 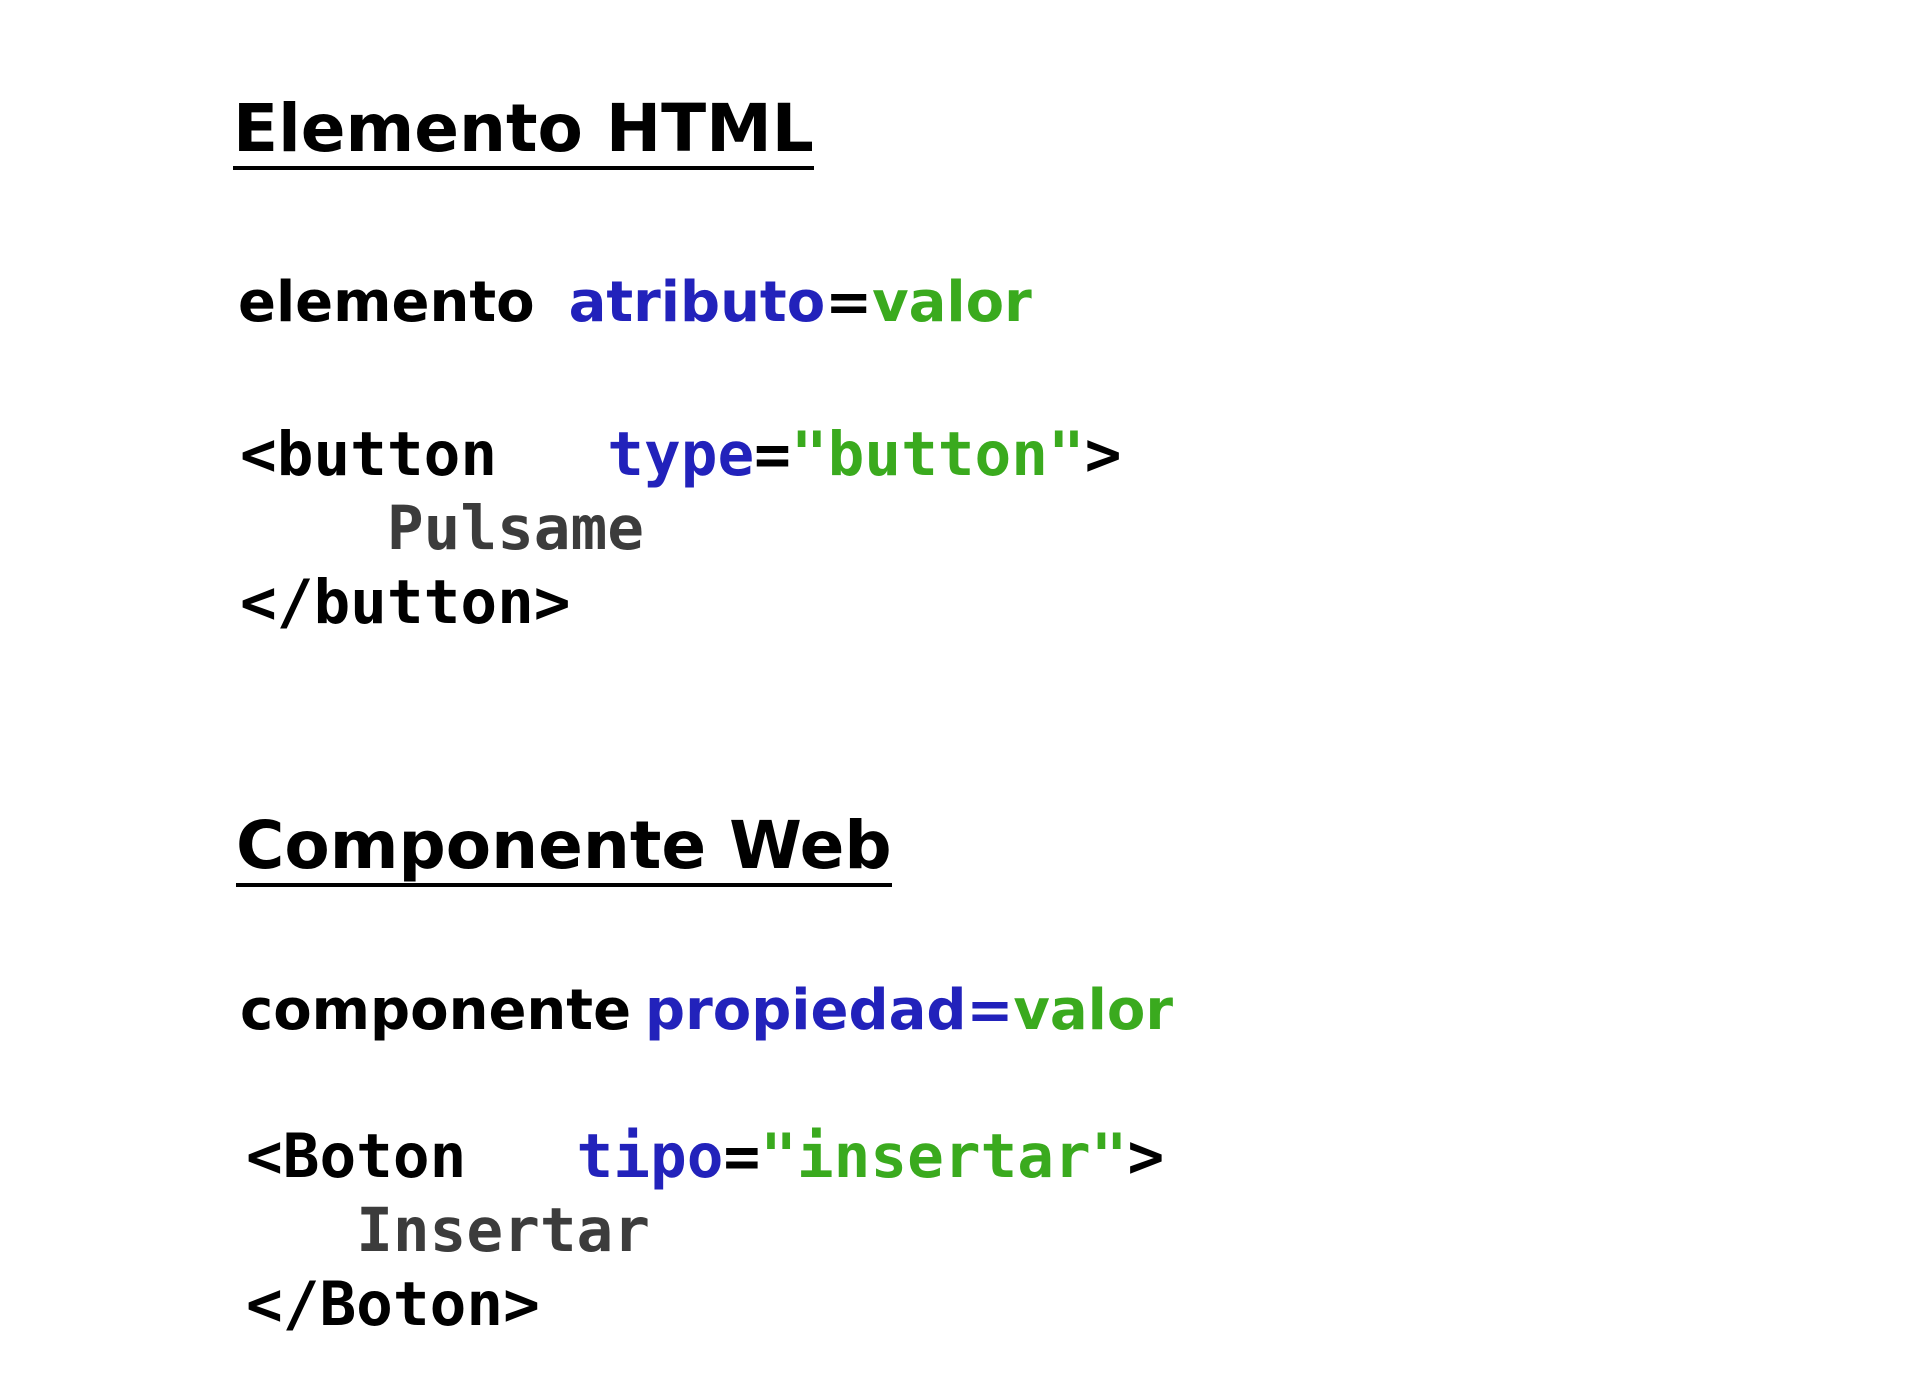 I want to click on code-line-open-tag: <button type="button">, so click(x=680, y=455).